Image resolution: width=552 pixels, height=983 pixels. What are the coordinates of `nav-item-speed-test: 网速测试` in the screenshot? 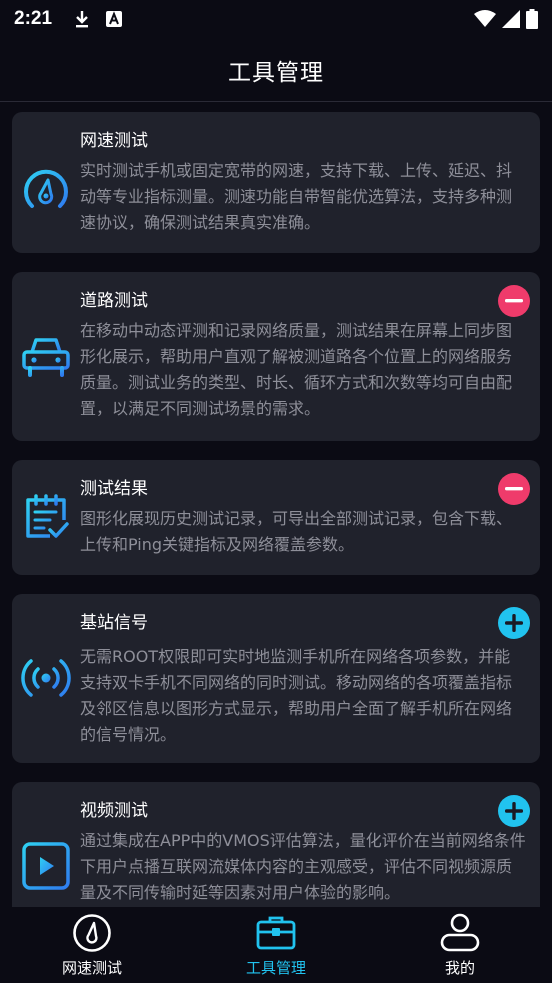 It's located at (92, 945).